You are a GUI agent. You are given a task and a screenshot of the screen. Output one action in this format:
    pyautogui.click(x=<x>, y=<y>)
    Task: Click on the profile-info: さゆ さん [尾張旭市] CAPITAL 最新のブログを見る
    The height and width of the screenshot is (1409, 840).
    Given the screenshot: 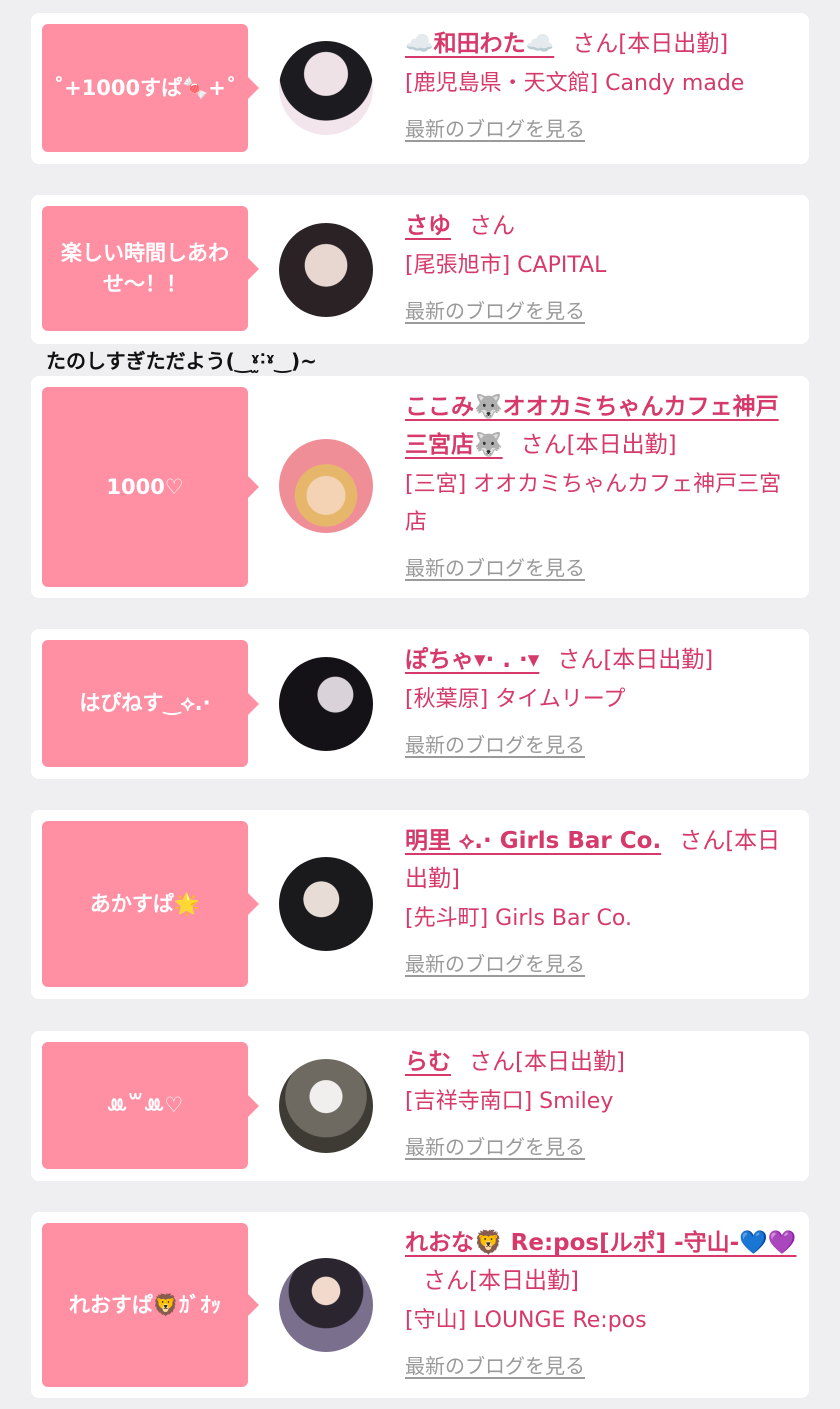 What is the action you would take?
    pyautogui.click(x=601, y=265)
    